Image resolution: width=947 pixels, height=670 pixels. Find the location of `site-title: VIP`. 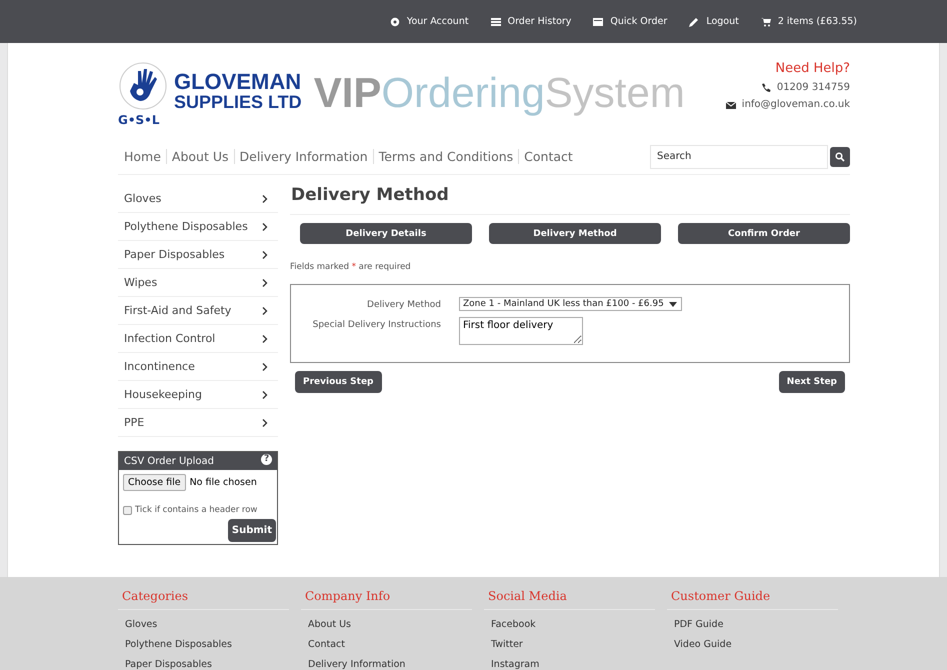

site-title: VIP is located at coordinates (348, 92).